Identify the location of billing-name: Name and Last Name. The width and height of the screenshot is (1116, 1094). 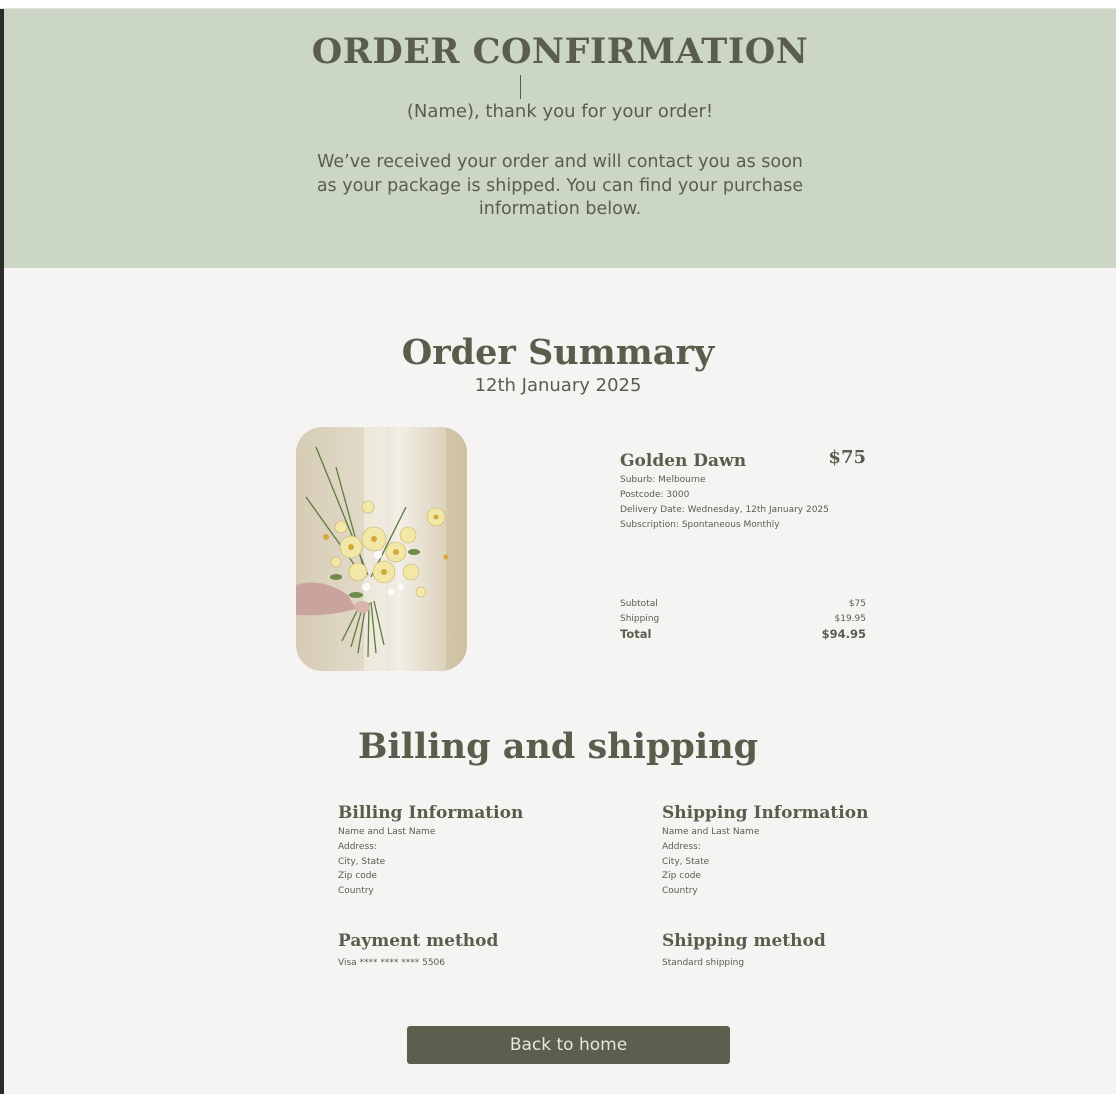
(387, 832).